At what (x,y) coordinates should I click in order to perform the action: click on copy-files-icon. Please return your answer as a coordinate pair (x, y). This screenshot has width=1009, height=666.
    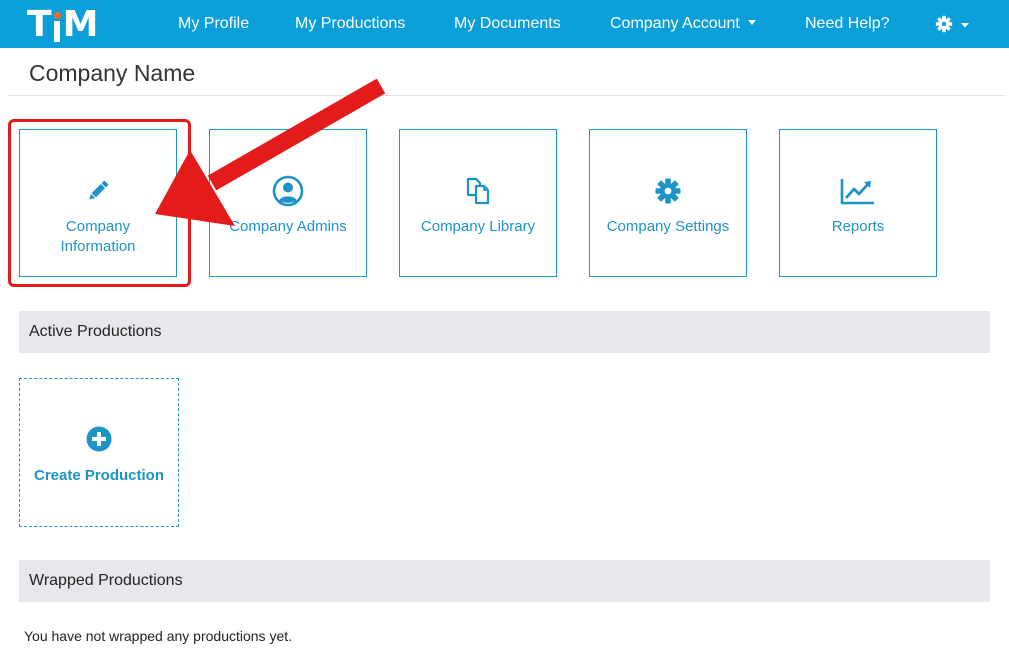
    Looking at the image, I should click on (478, 191).